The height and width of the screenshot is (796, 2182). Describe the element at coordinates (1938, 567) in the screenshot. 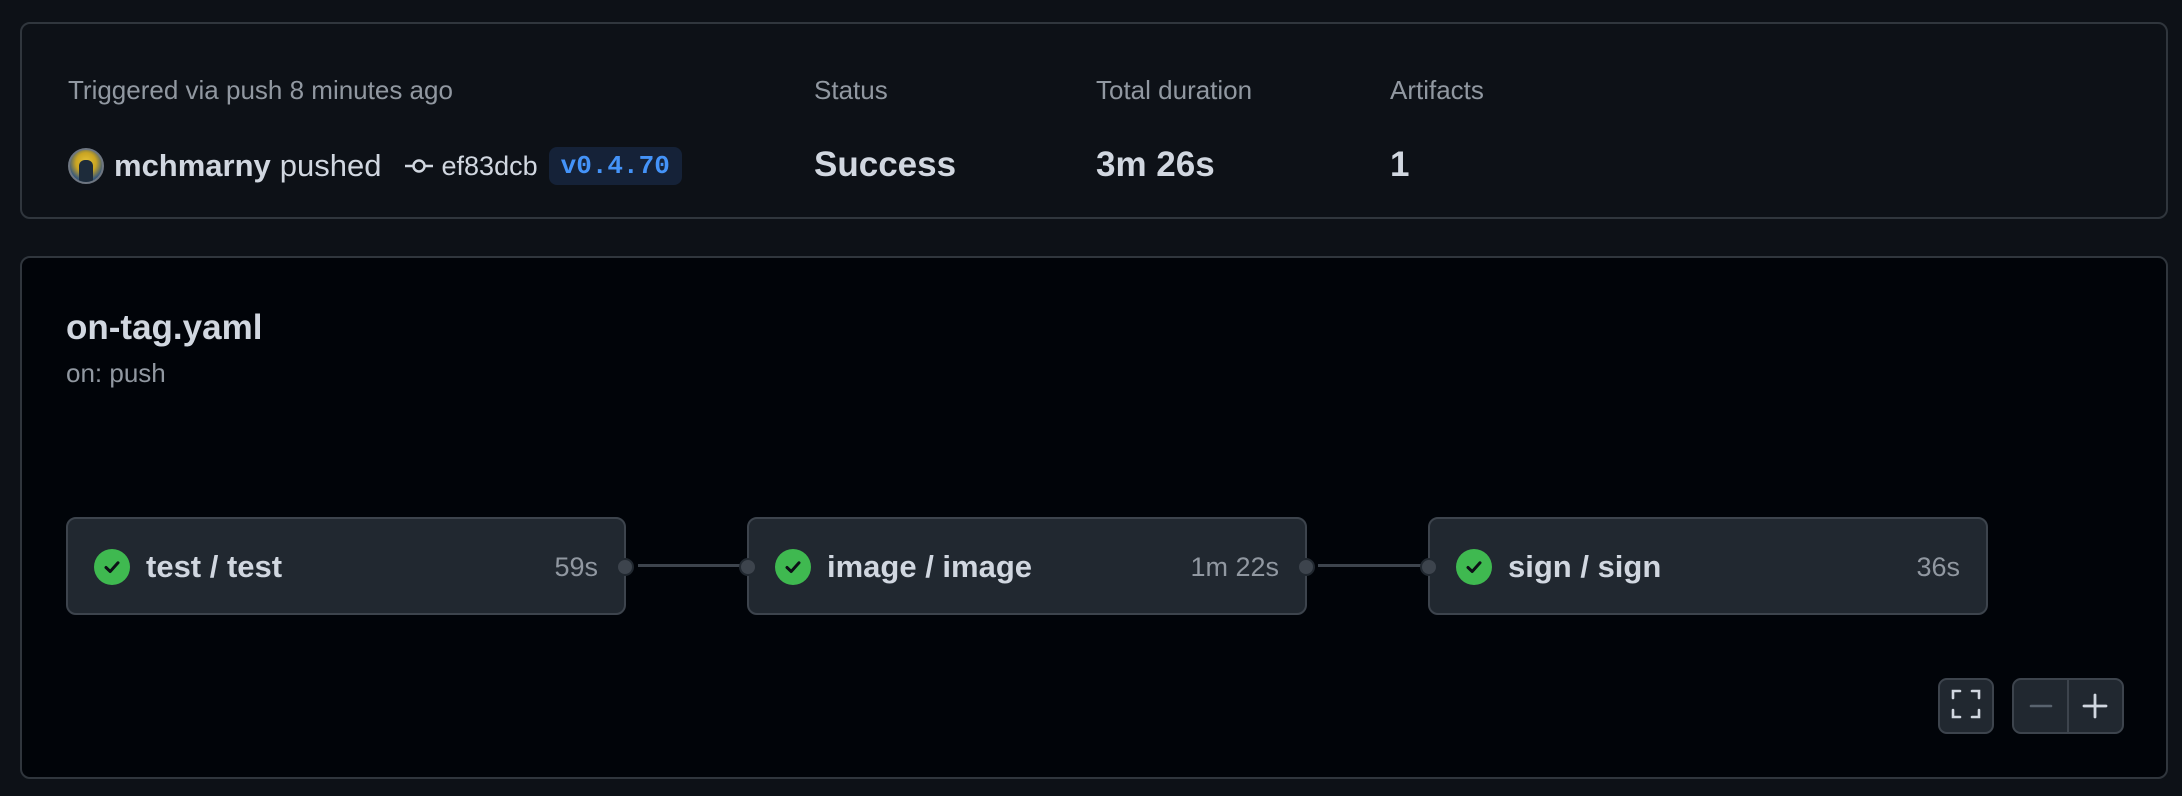

I see `job-duration: 36s` at that location.